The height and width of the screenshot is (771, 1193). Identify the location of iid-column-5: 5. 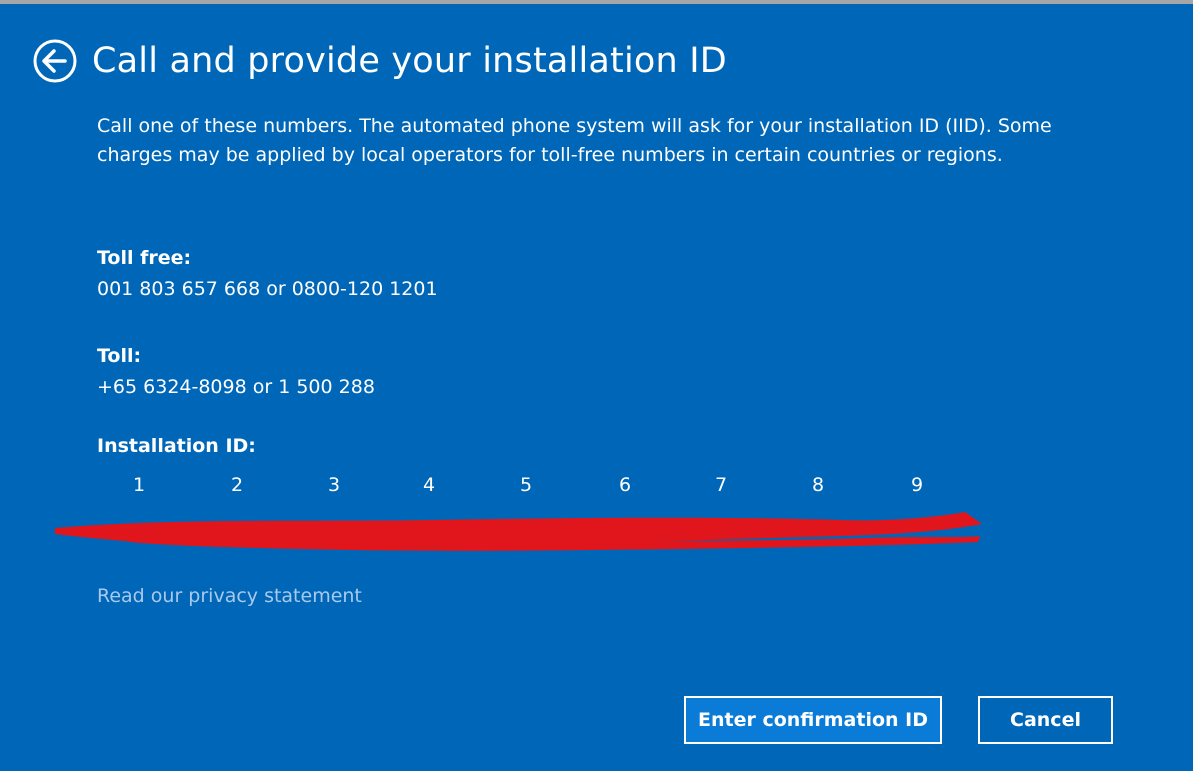
(526, 485).